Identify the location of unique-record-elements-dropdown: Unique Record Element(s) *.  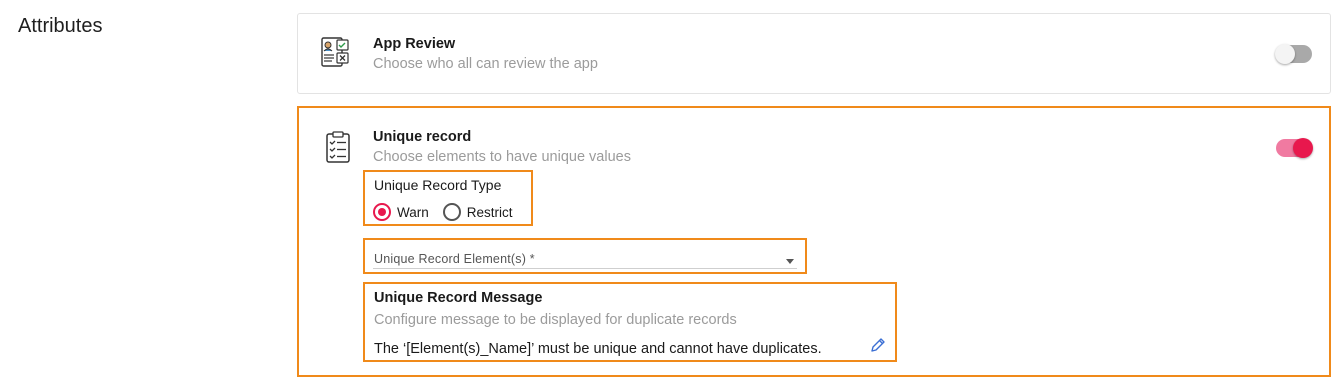
(585, 256).